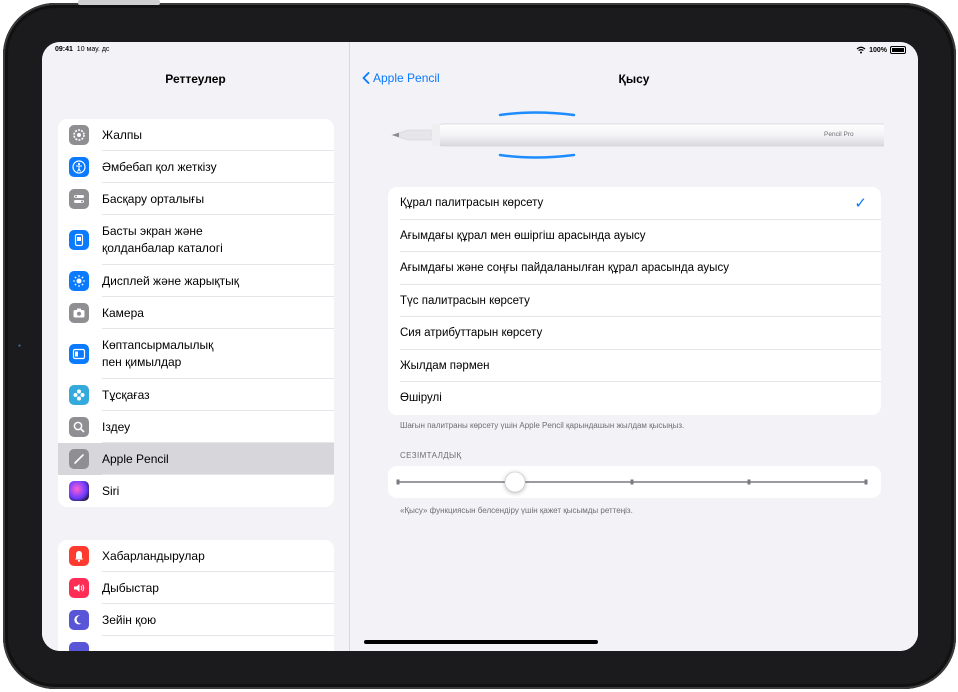  I want to click on sidebar-item-label: Басты экран және қолданбалар каталогі, so click(162, 239).